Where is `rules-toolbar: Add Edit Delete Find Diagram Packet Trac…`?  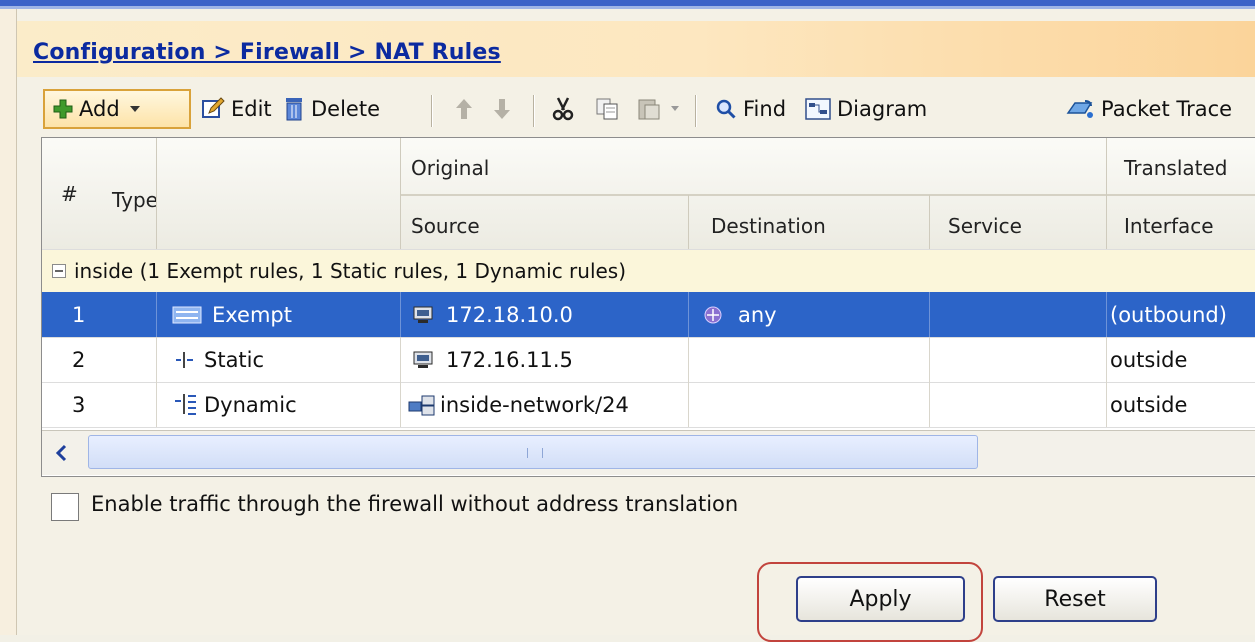
rules-toolbar: Add Edit Delete Find Diagram Packet Trac… is located at coordinates (647, 110).